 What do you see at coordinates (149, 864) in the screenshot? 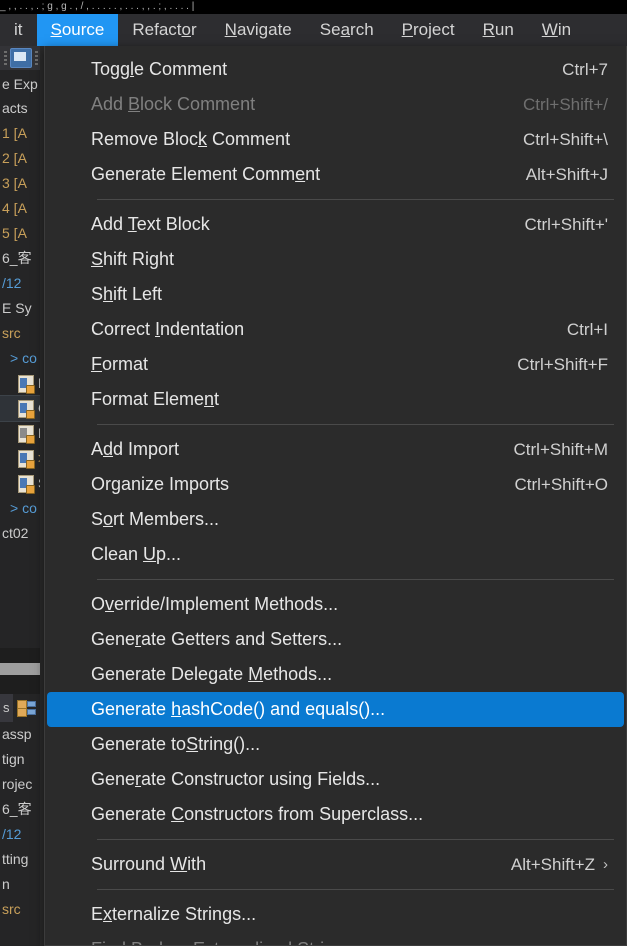
I see `menu-item-label: Surround With` at bounding box center [149, 864].